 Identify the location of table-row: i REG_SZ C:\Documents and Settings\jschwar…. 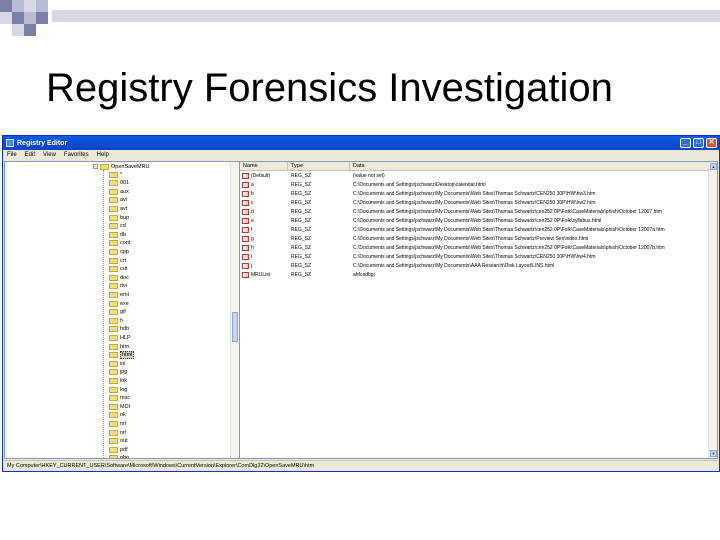
(478, 256).